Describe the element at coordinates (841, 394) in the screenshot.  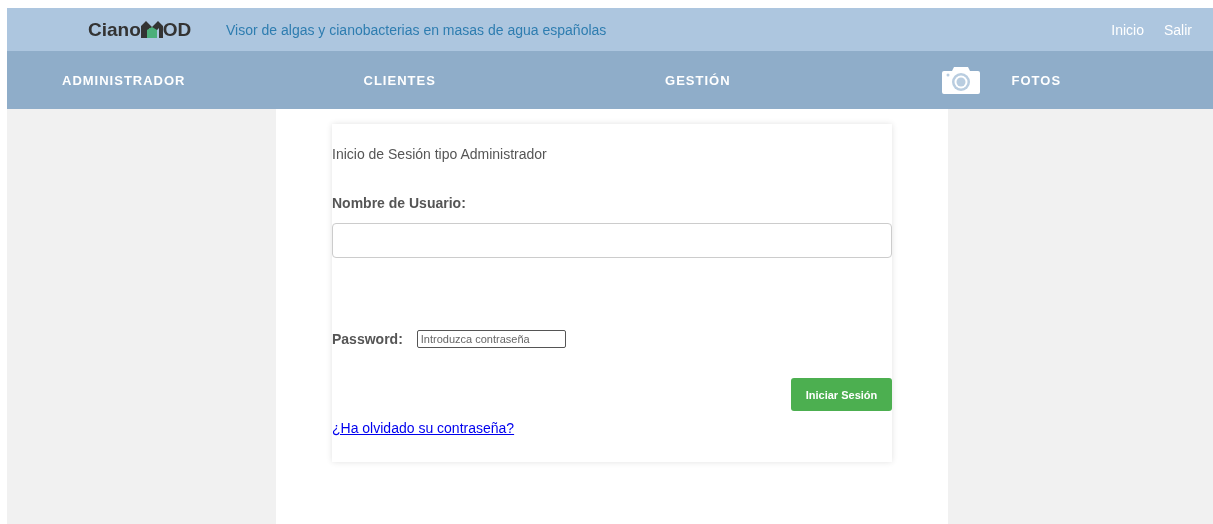
I see `login-button: Iniciar Sesión` at that location.